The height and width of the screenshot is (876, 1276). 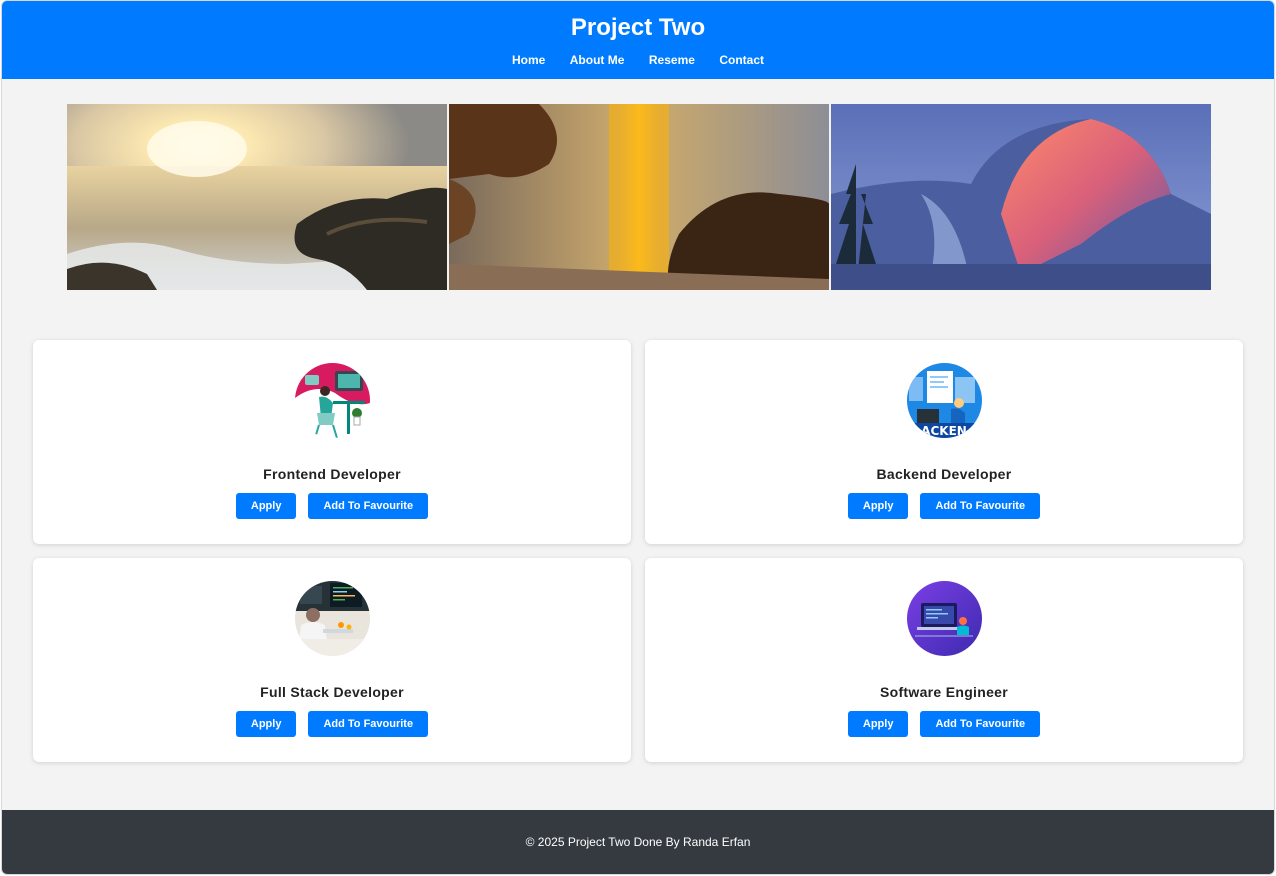 I want to click on job-title: Full Stack Developer, so click(x=332, y=692).